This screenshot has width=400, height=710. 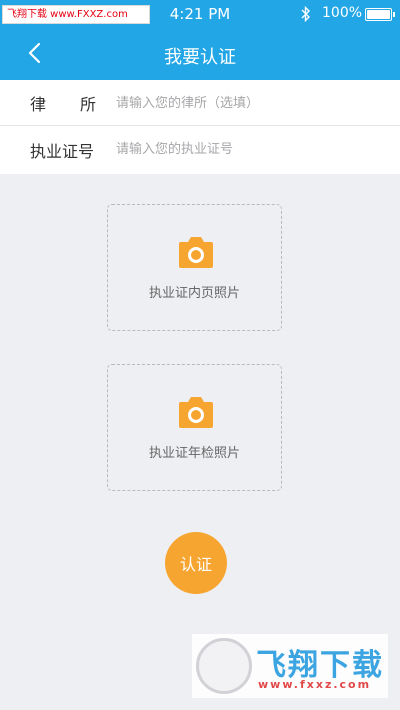 I want to click on verification-form: 律 所 执业证号, so click(x=200, y=127).